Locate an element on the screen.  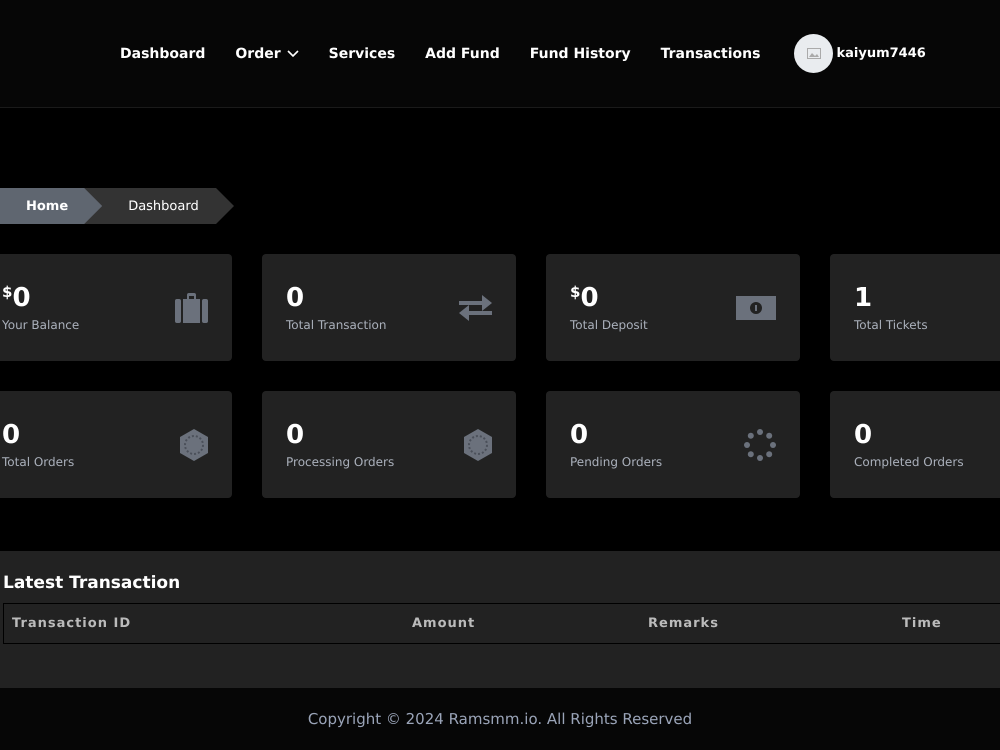
user-avatar is located at coordinates (814, 53).